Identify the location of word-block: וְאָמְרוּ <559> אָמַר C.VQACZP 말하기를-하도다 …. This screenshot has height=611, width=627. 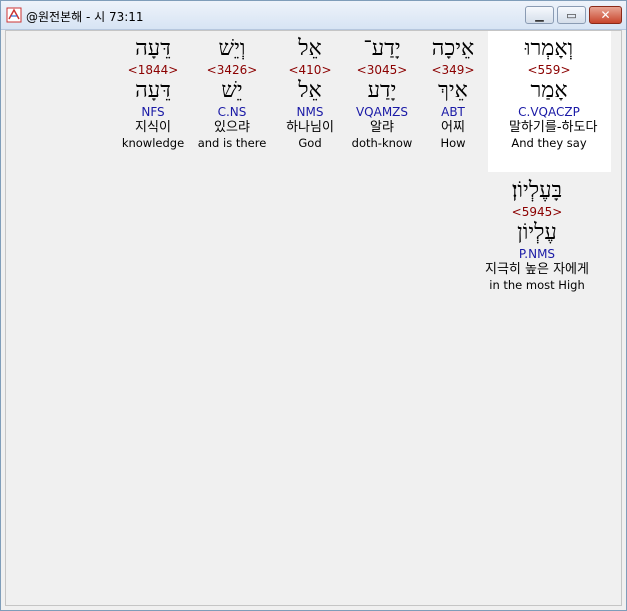
(553, 92).